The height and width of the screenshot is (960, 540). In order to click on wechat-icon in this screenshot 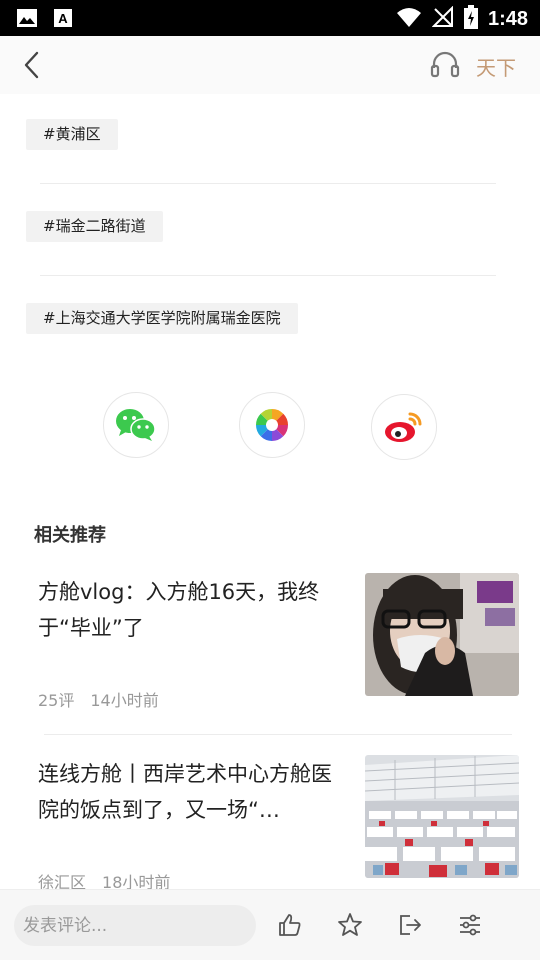, I will do `click(136, 425)`.